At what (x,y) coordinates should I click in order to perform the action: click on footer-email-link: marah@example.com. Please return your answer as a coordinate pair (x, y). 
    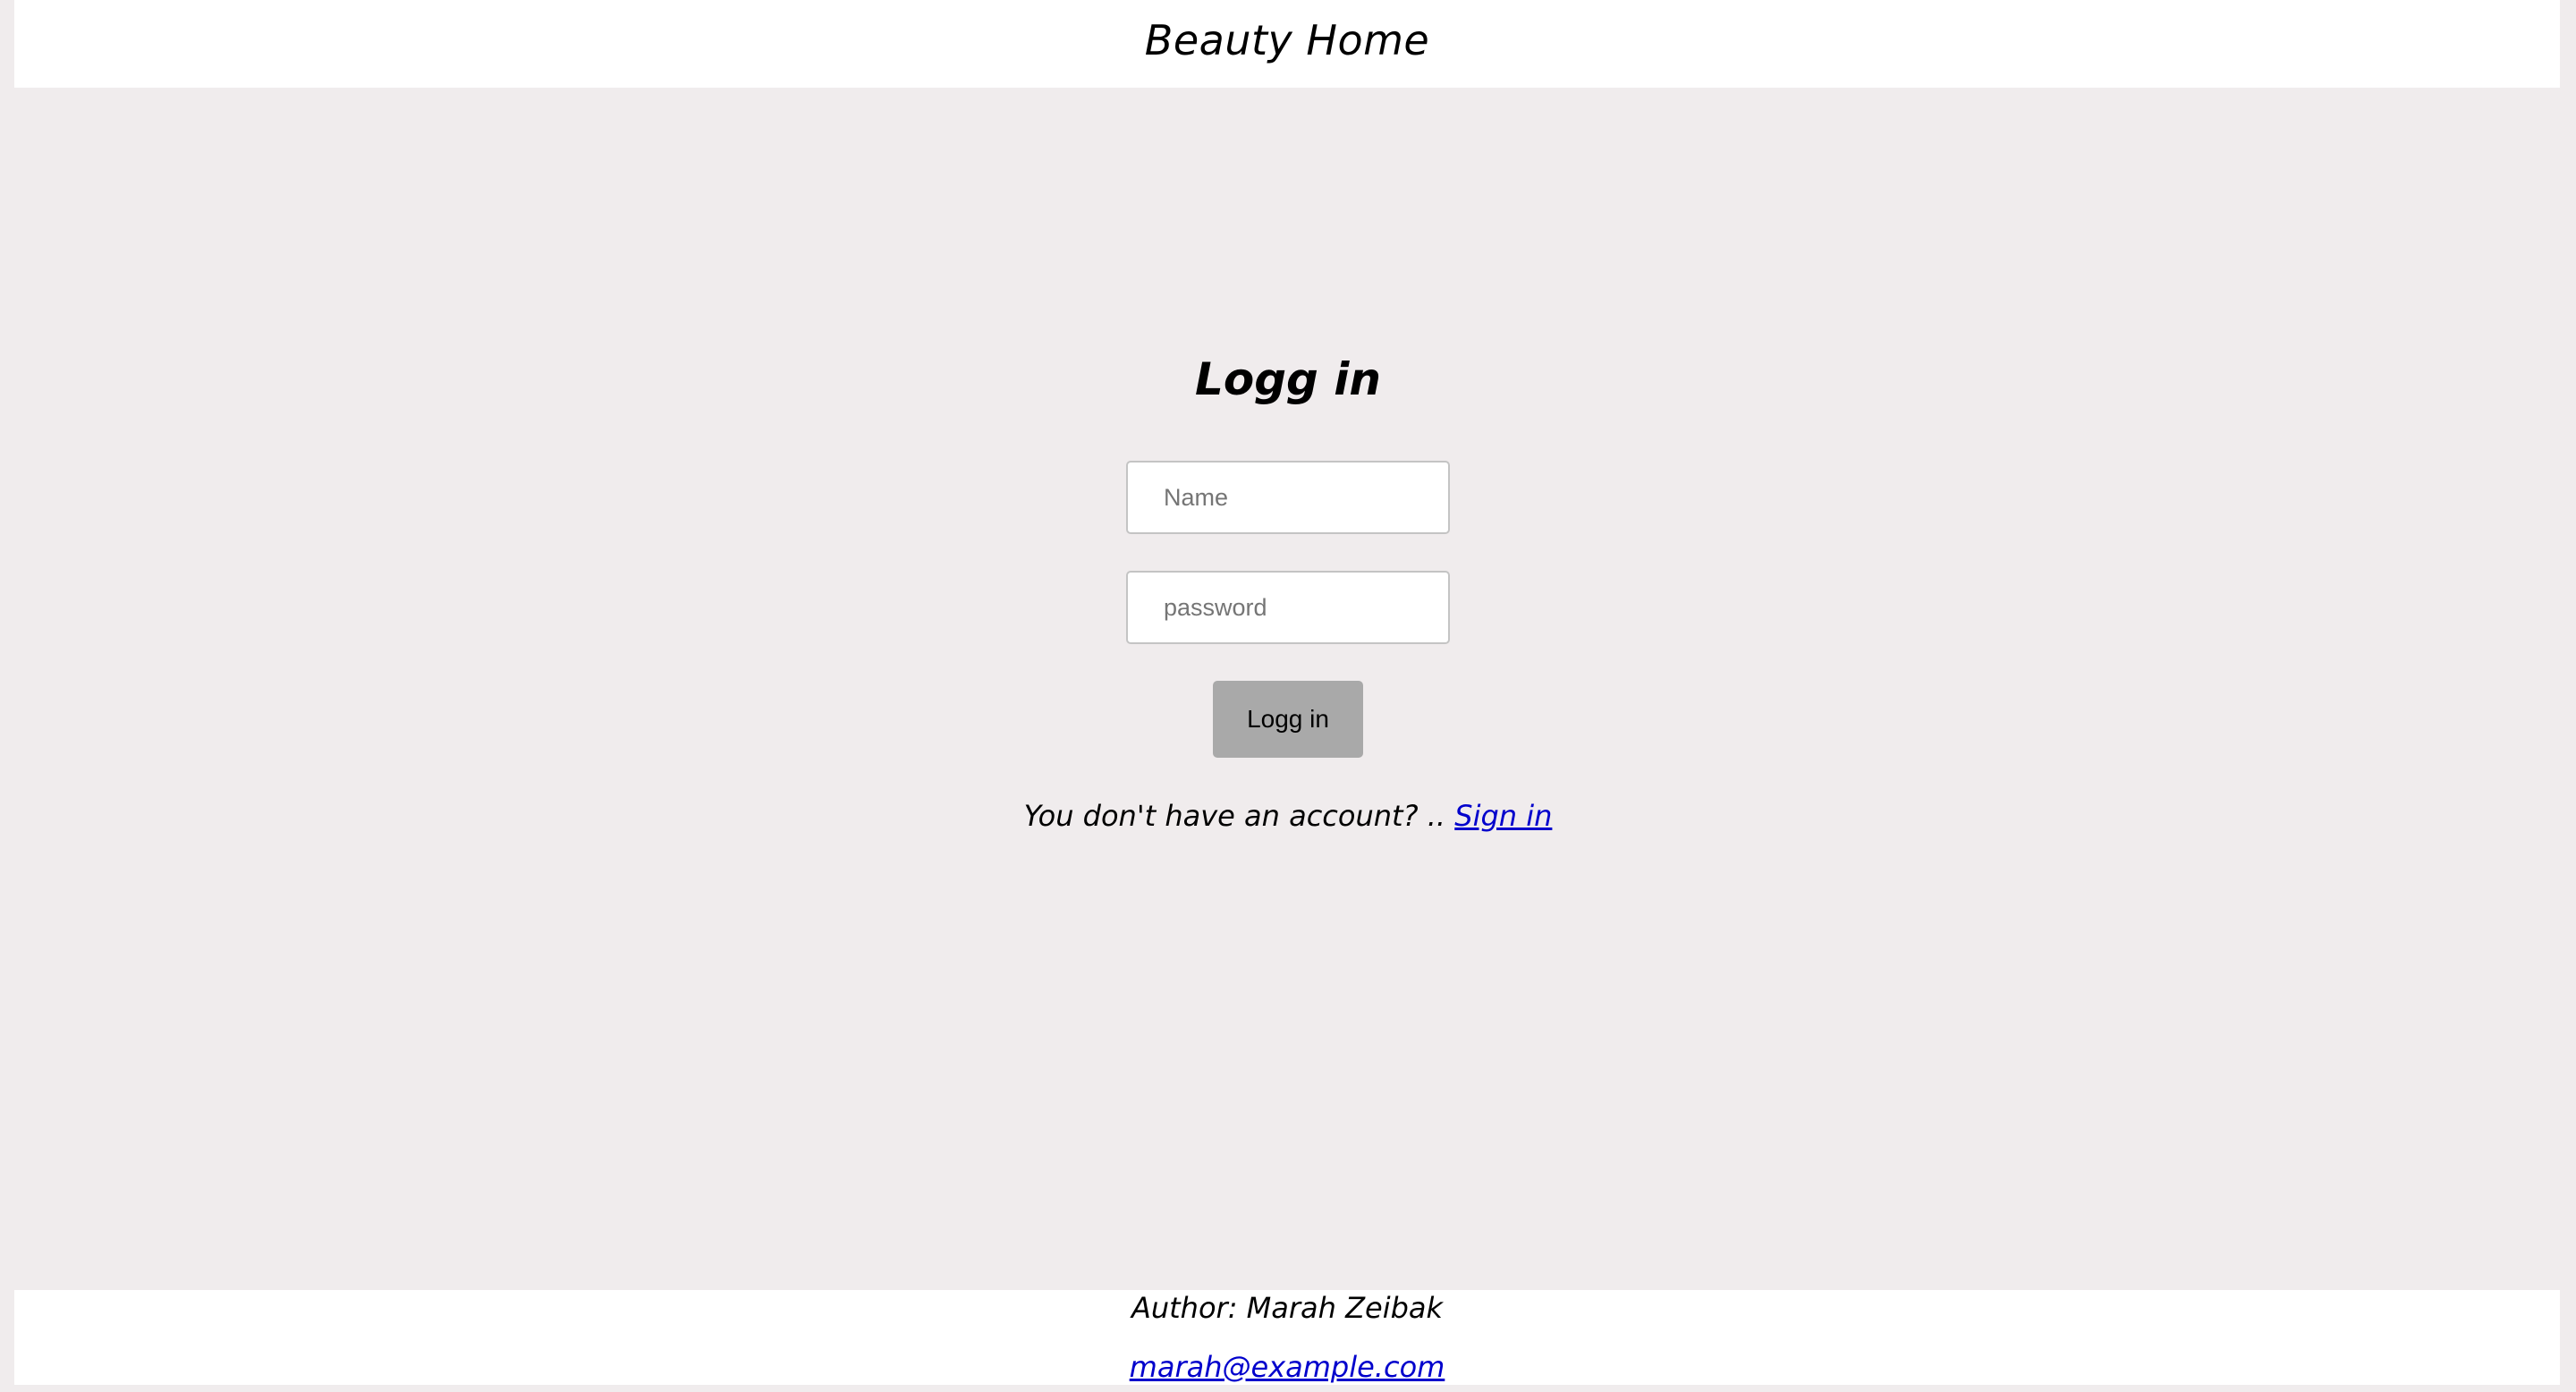
    Looking at the image, I should click on (1287, 1367).